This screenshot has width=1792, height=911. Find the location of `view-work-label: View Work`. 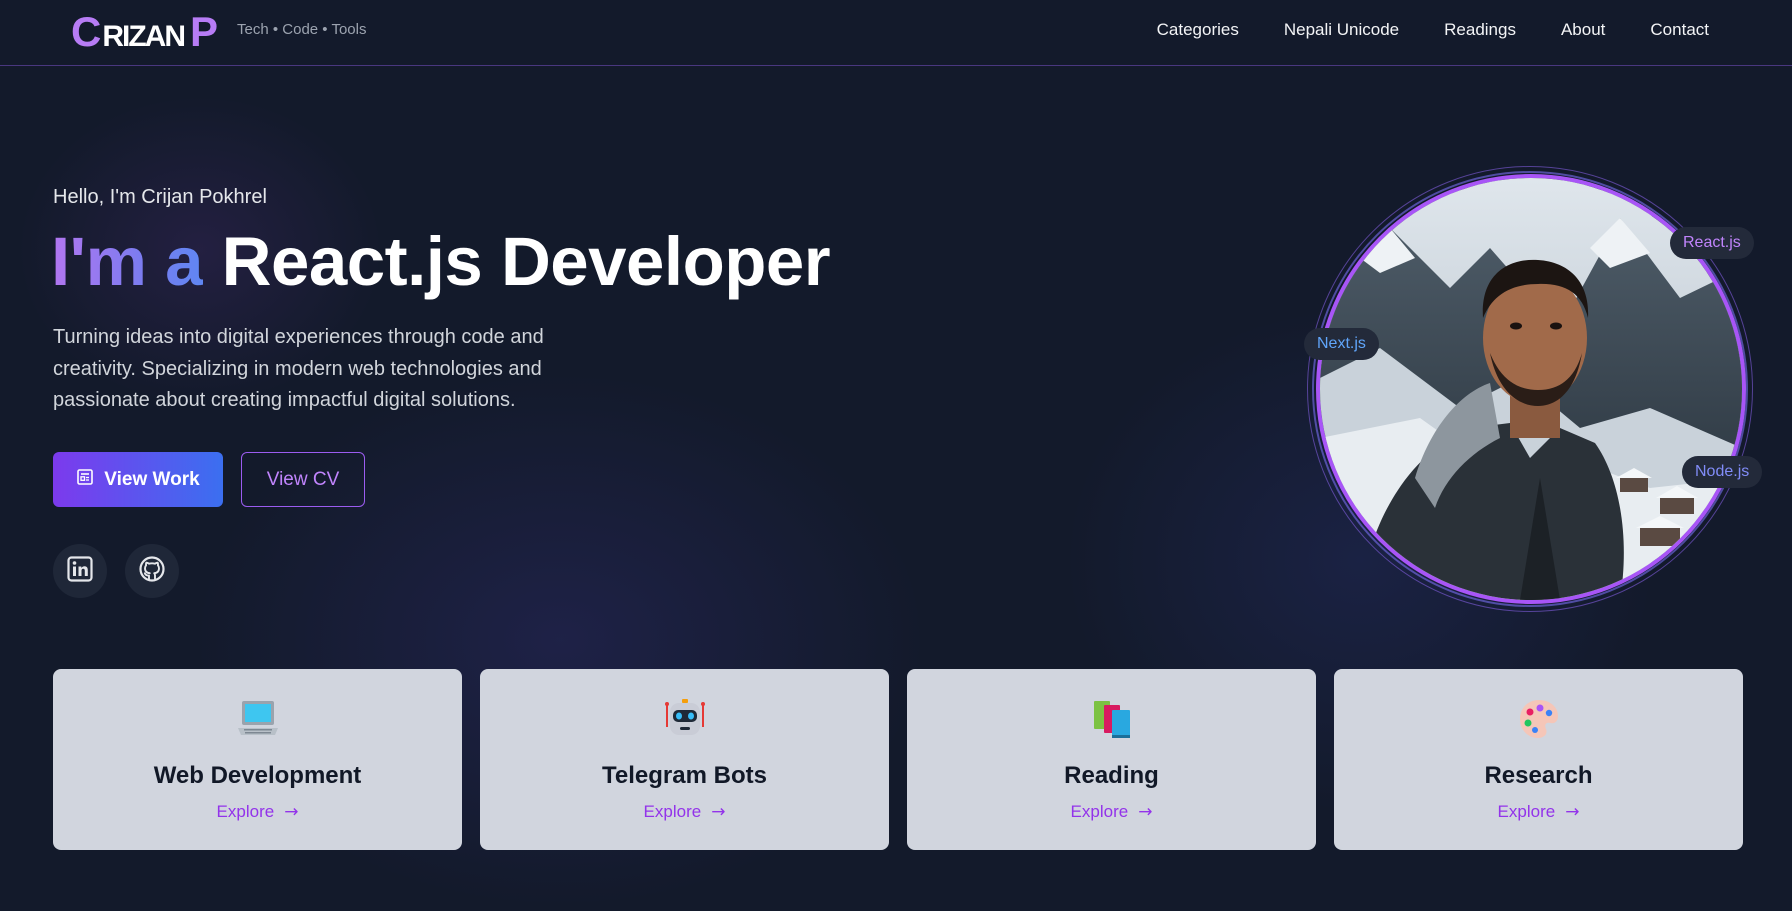

view-work-label: View Work is located at coordinates (152, 479).